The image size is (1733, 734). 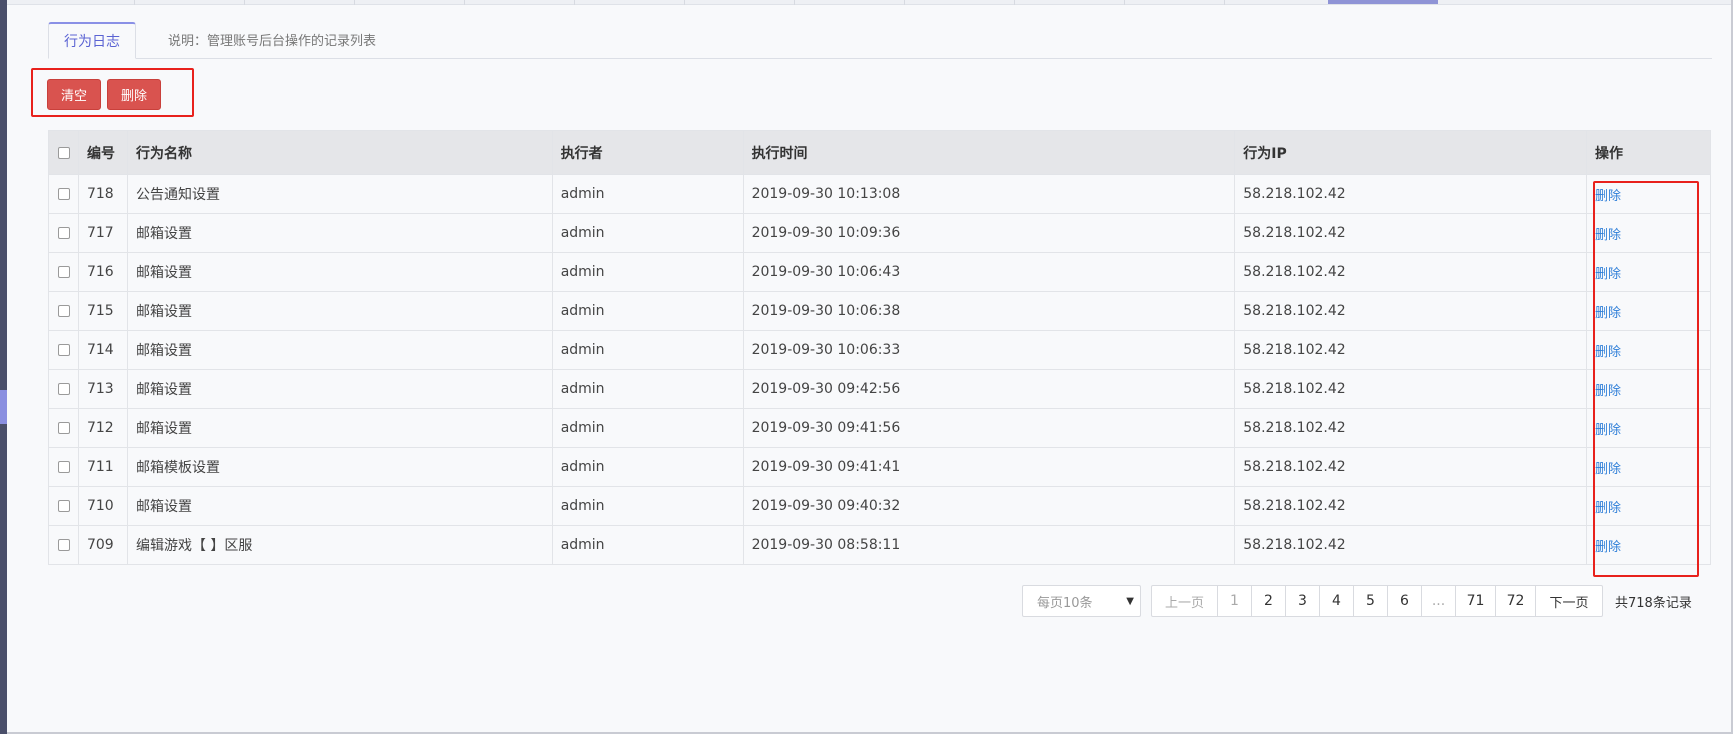 What do you see at coordinates (989, 389) in the screenshot?
I see `cell-time: 2019-09-30 09:42:56` at bounding box center [989, 389].